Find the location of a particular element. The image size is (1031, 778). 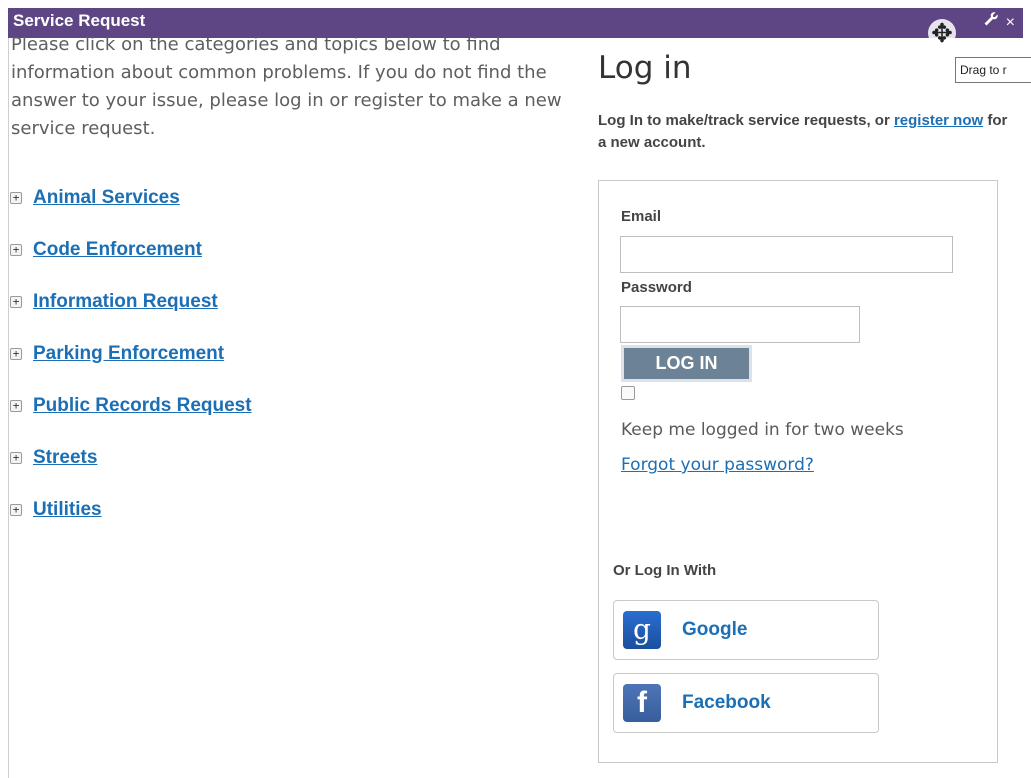

password-label: Password is located at coordinates (656, 287).